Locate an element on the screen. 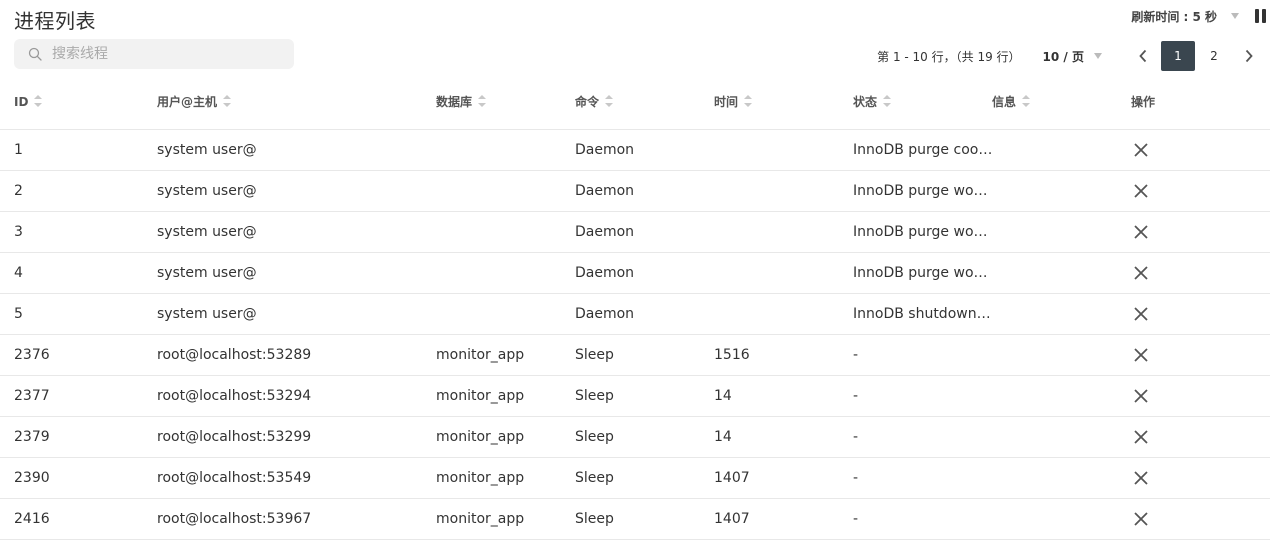 This screenshot has width=1280, height=540. cell-id: 2379 is located at coordinates (32, 437).